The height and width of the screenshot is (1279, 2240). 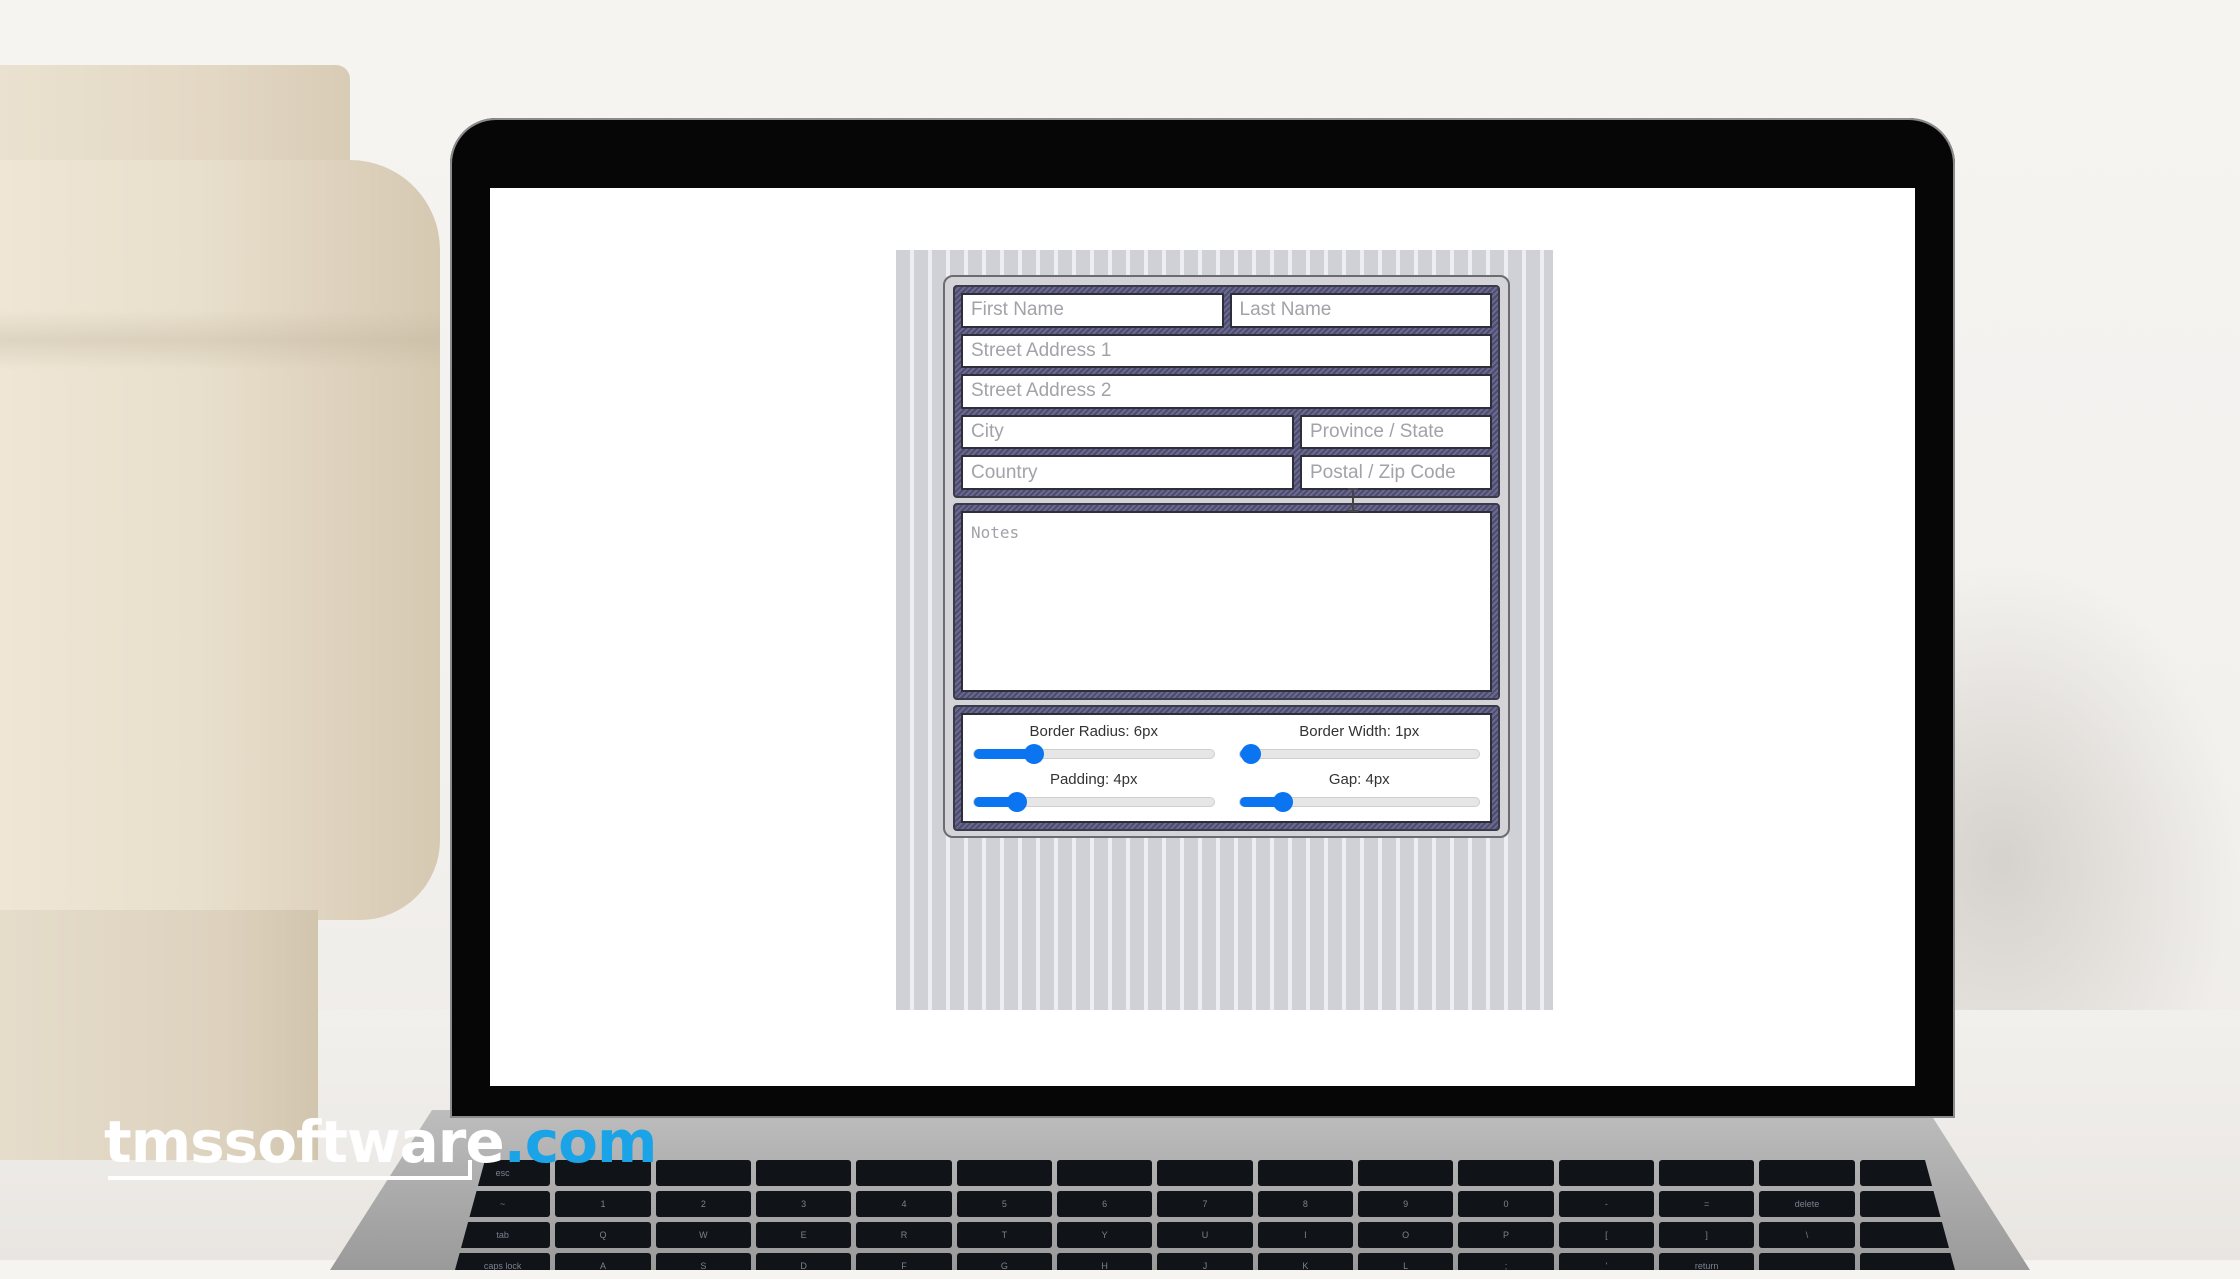 I want to click on province-state-input: Province / State, so click(x=1396, y=432).